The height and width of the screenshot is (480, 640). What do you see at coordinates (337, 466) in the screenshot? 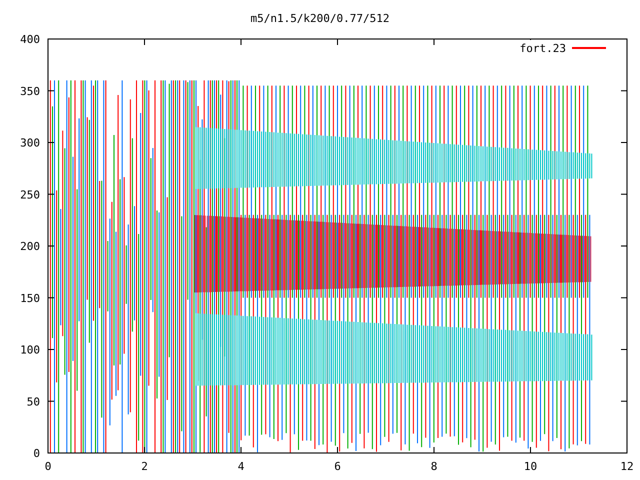
I see `x-tick-label: 6` at bounding box center [337, 466].